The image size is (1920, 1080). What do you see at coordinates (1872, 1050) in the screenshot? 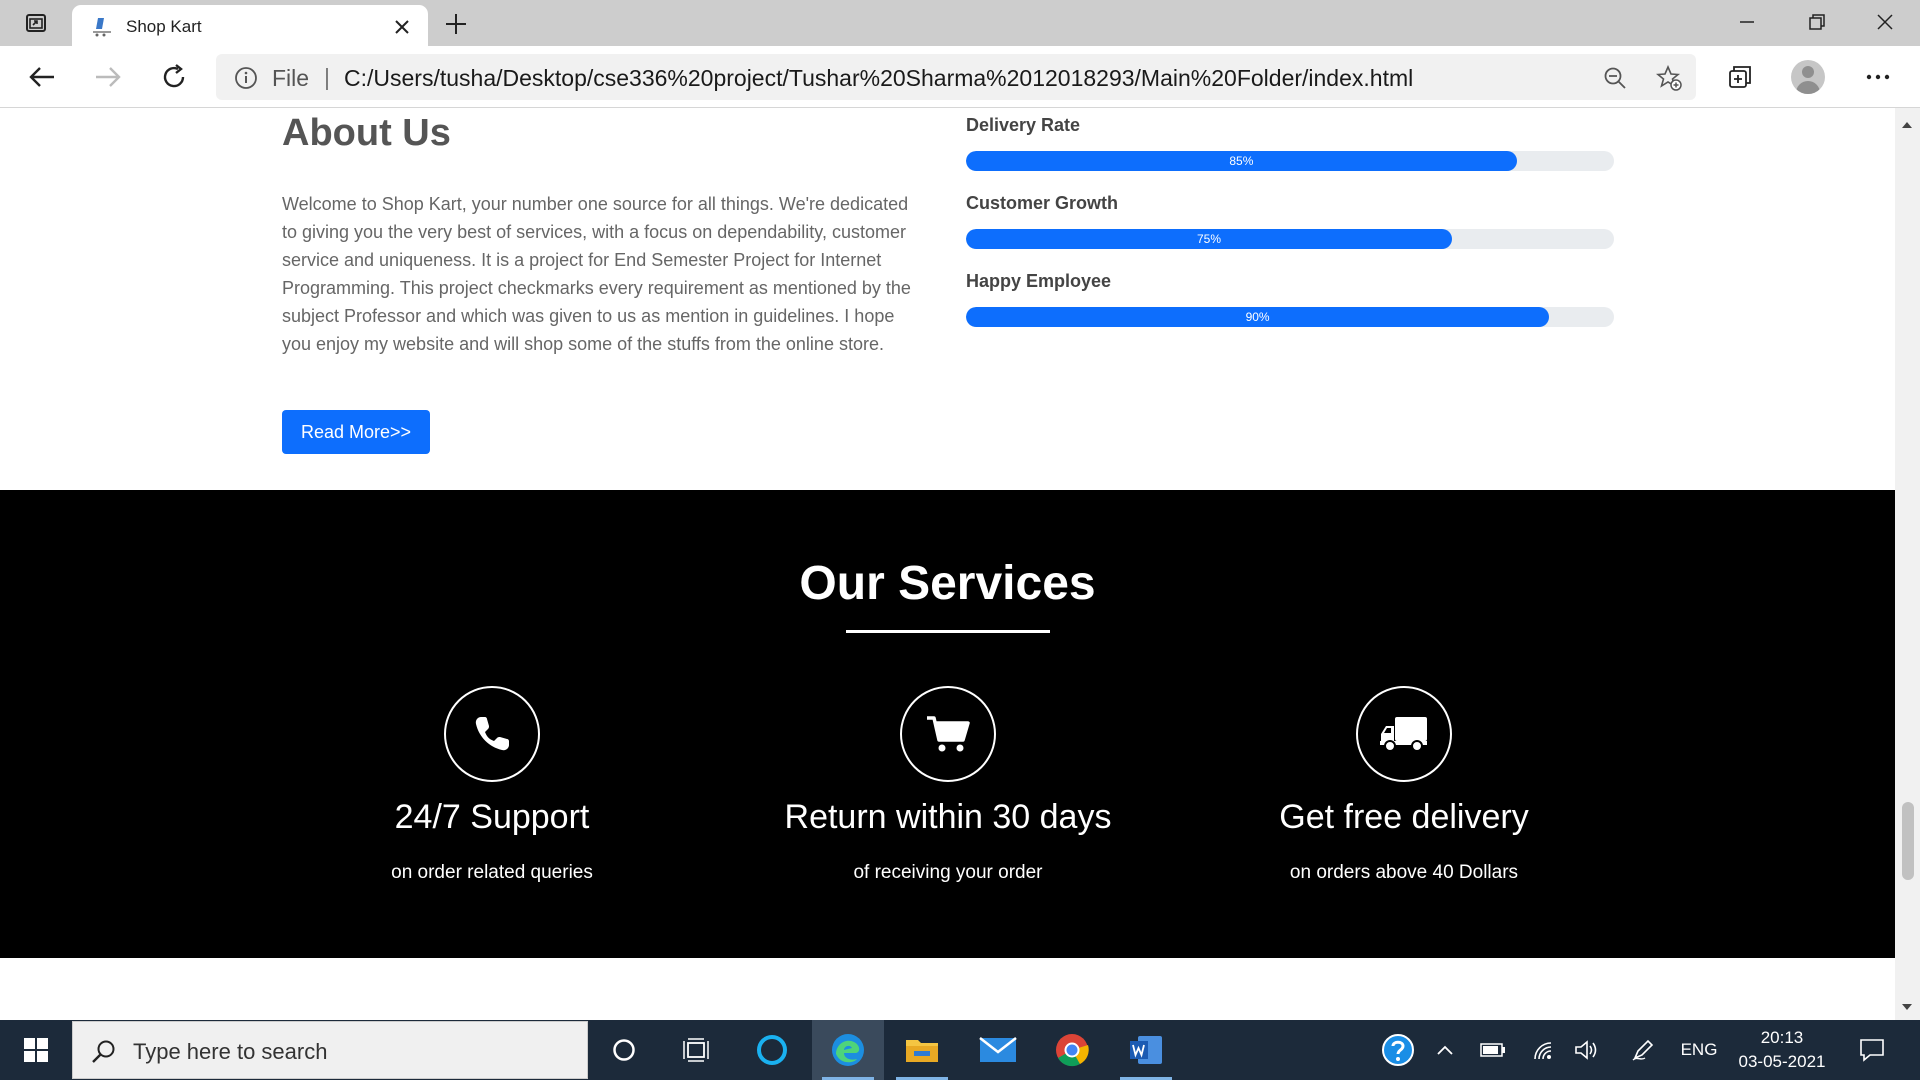
I see `notifications-icon` at bounding box center [1872, 1050].